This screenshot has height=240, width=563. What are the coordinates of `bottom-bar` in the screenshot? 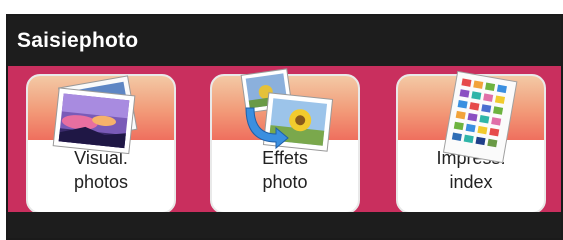 It's located at (284, 225).